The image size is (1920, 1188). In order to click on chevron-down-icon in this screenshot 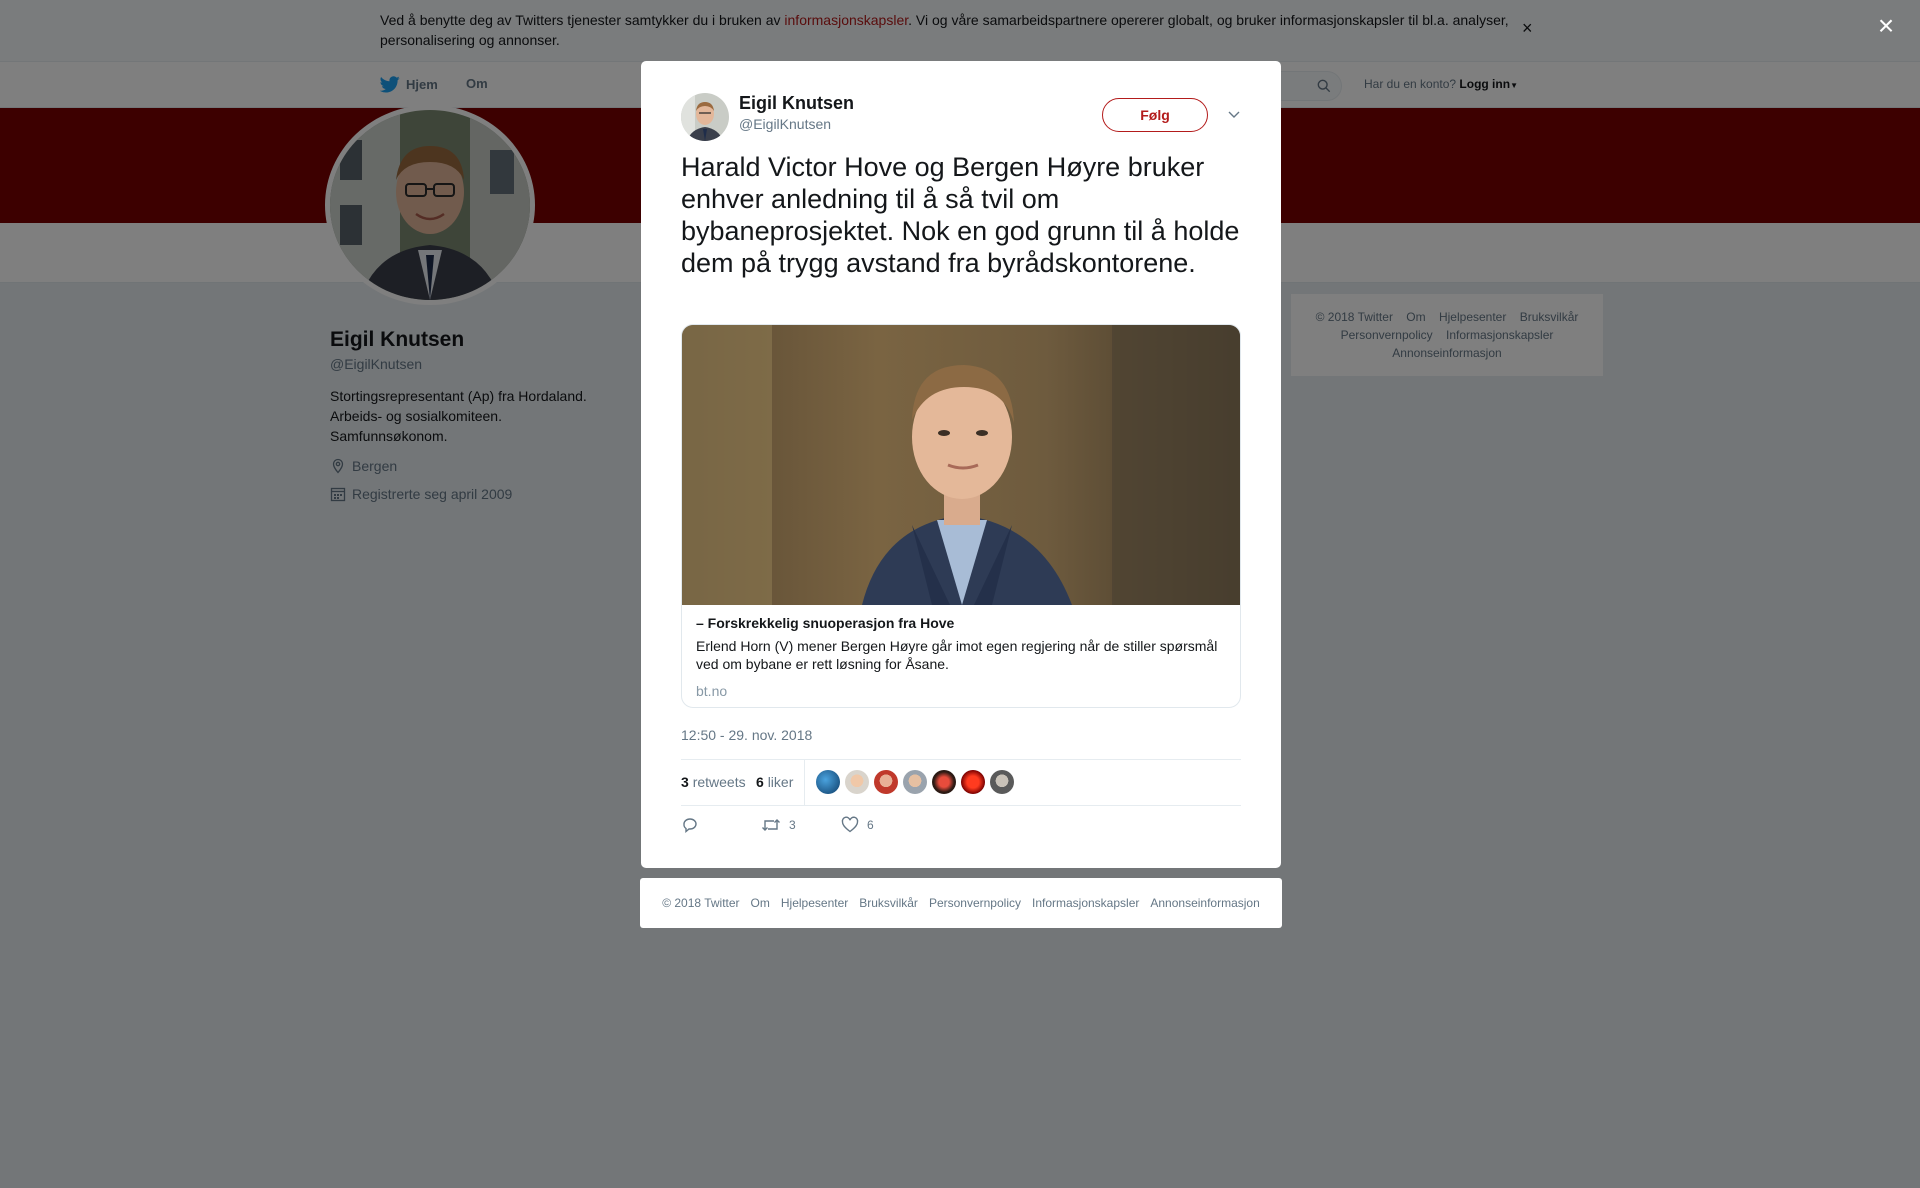, I will do `click(1234, 114)`.